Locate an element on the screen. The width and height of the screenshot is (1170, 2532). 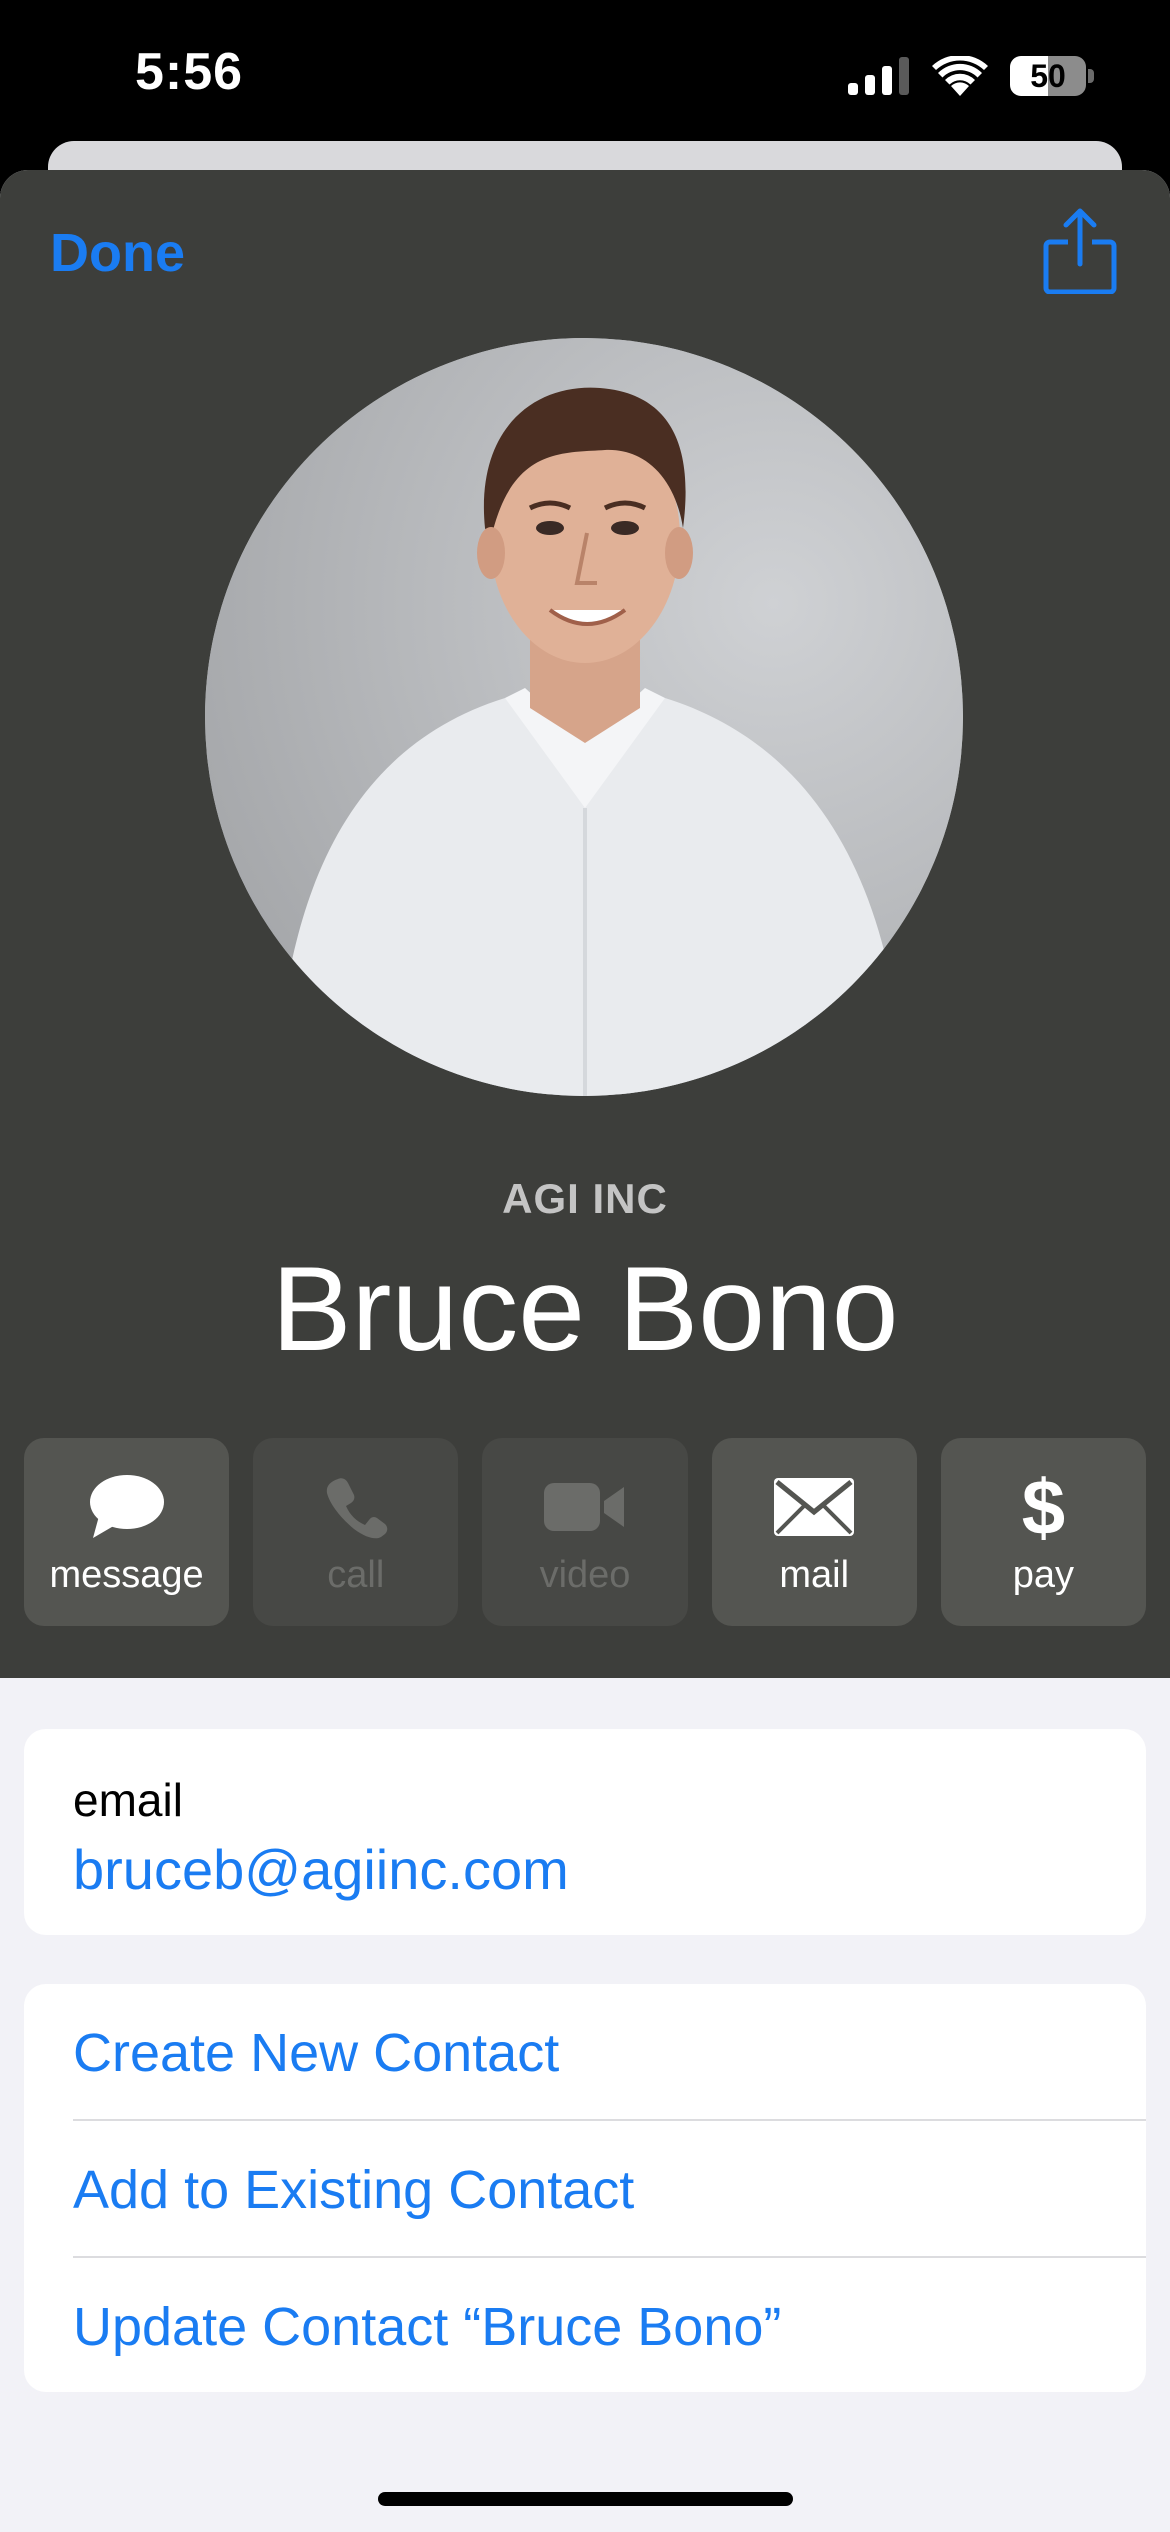
message-bubble-icon is located at coordinates (127, 1507).